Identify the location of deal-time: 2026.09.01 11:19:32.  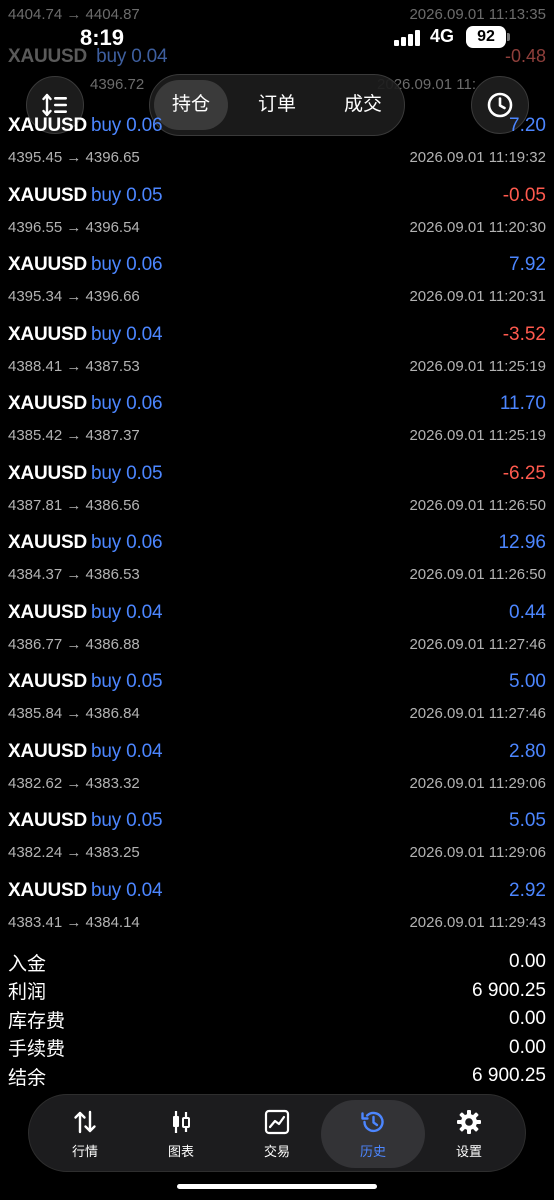
(477, 157).